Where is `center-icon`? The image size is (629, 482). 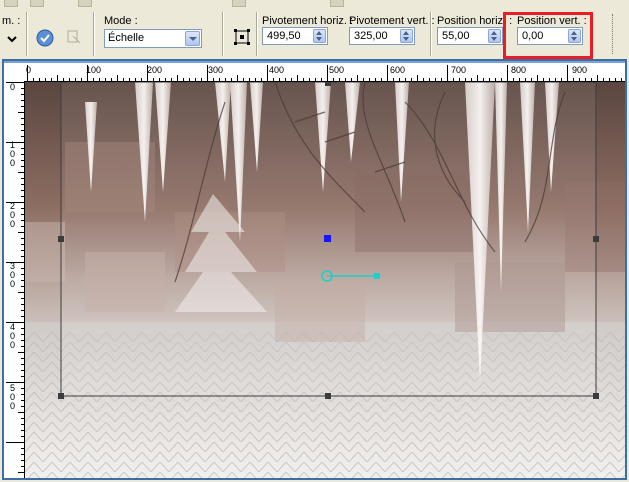 center-icon is located at coordinates (242, 37).